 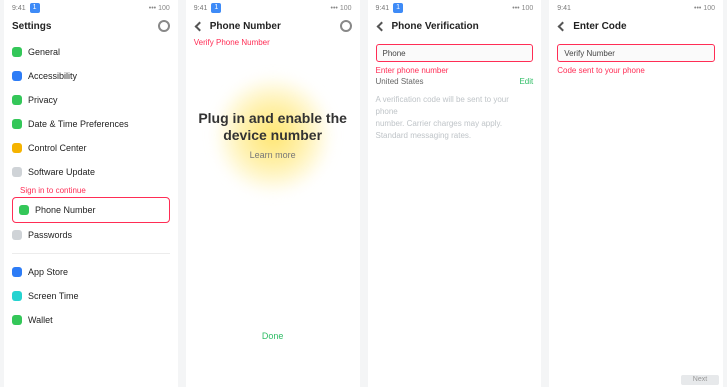 I want to click on input-error: Enter phone number, so click(x=412, y=70).